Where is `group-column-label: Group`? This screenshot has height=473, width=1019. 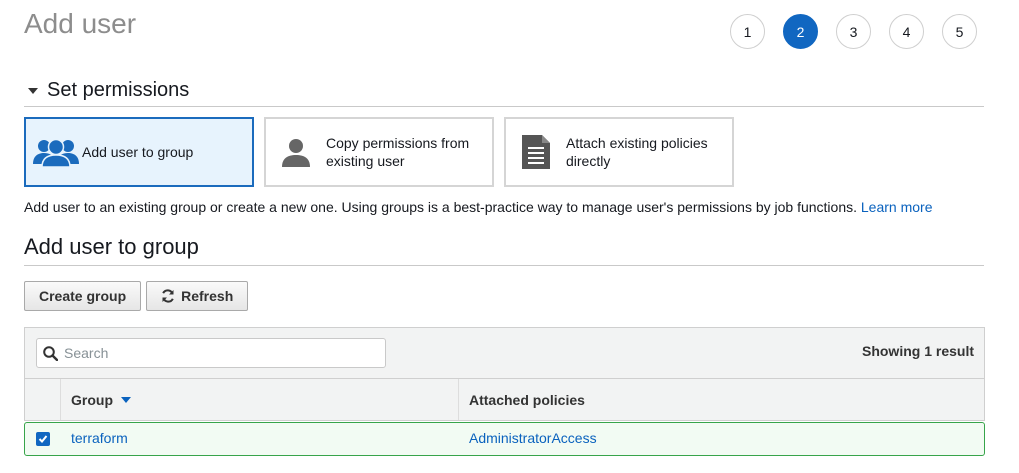 group-column-label: Group is located at coordinates (92, 399).